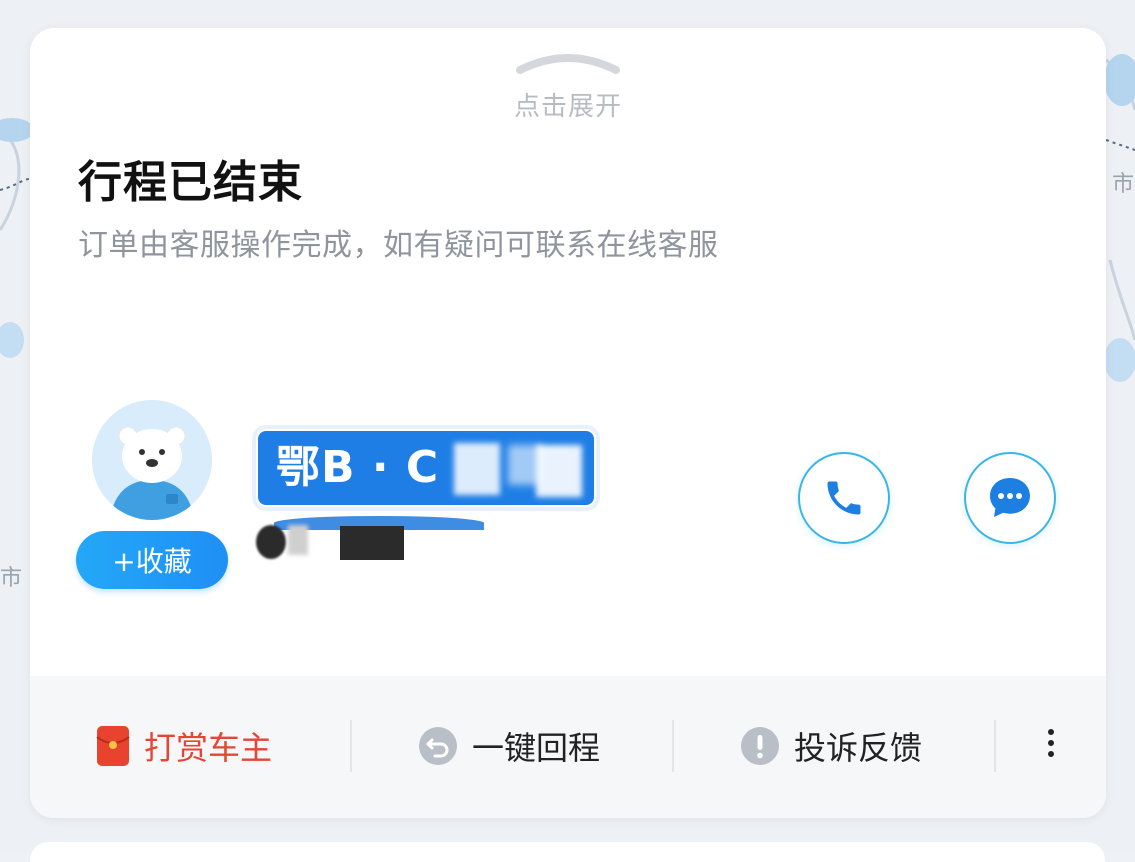  What do you see at coordinates (11, 578) in the screenshot?
I see `map-label-left: 市` at bounding box center [11, 578].